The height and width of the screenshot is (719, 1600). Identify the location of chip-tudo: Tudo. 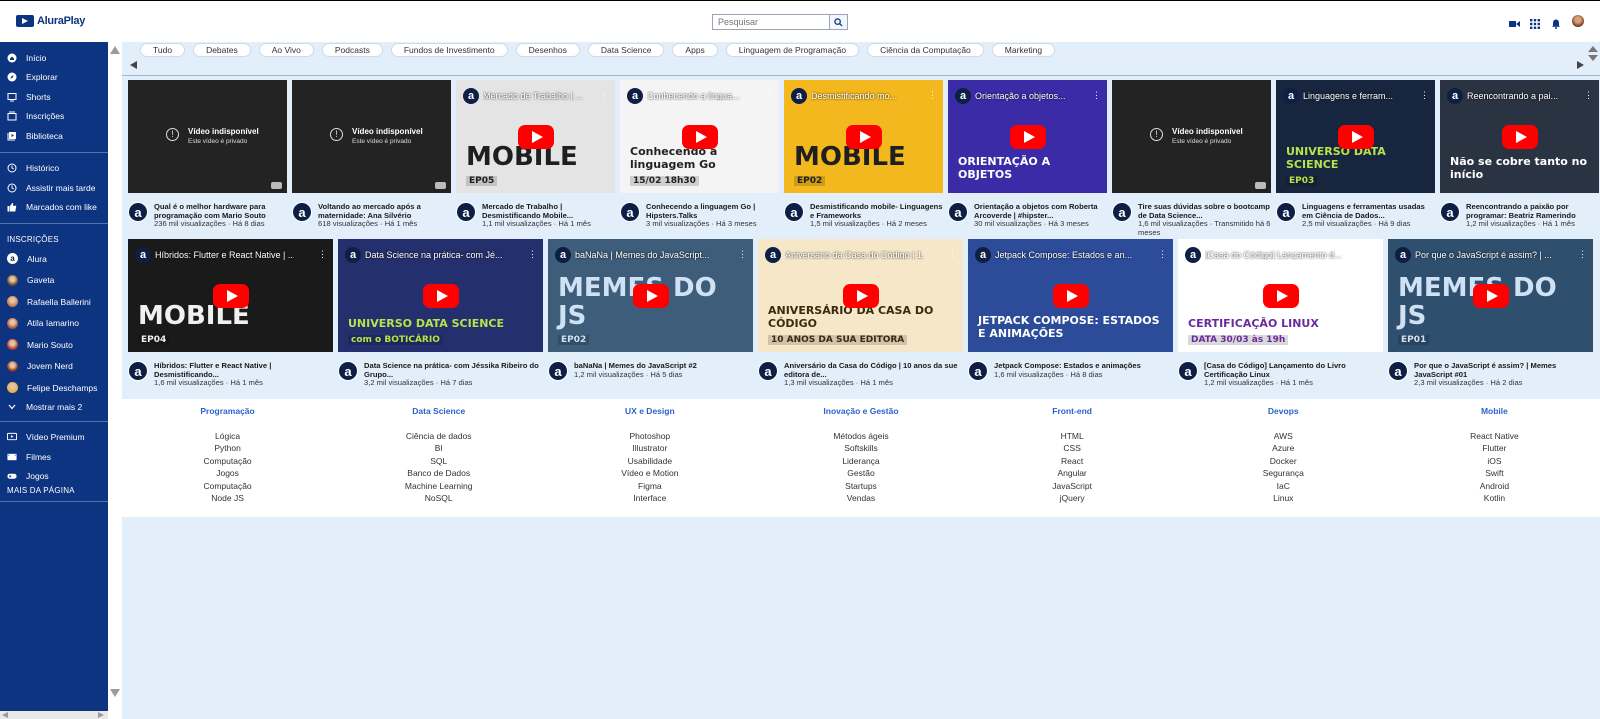
(163, 50).